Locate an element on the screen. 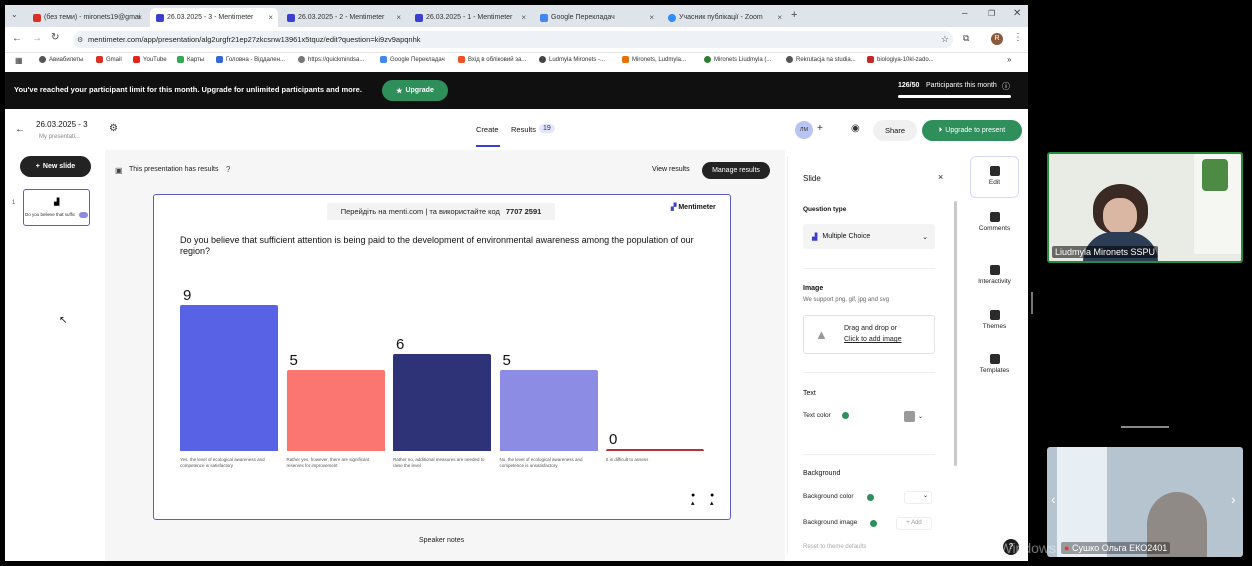 This screenshot has width=1252, height=566. bookmark-item: Gmail is located at coordinates (109, 59).